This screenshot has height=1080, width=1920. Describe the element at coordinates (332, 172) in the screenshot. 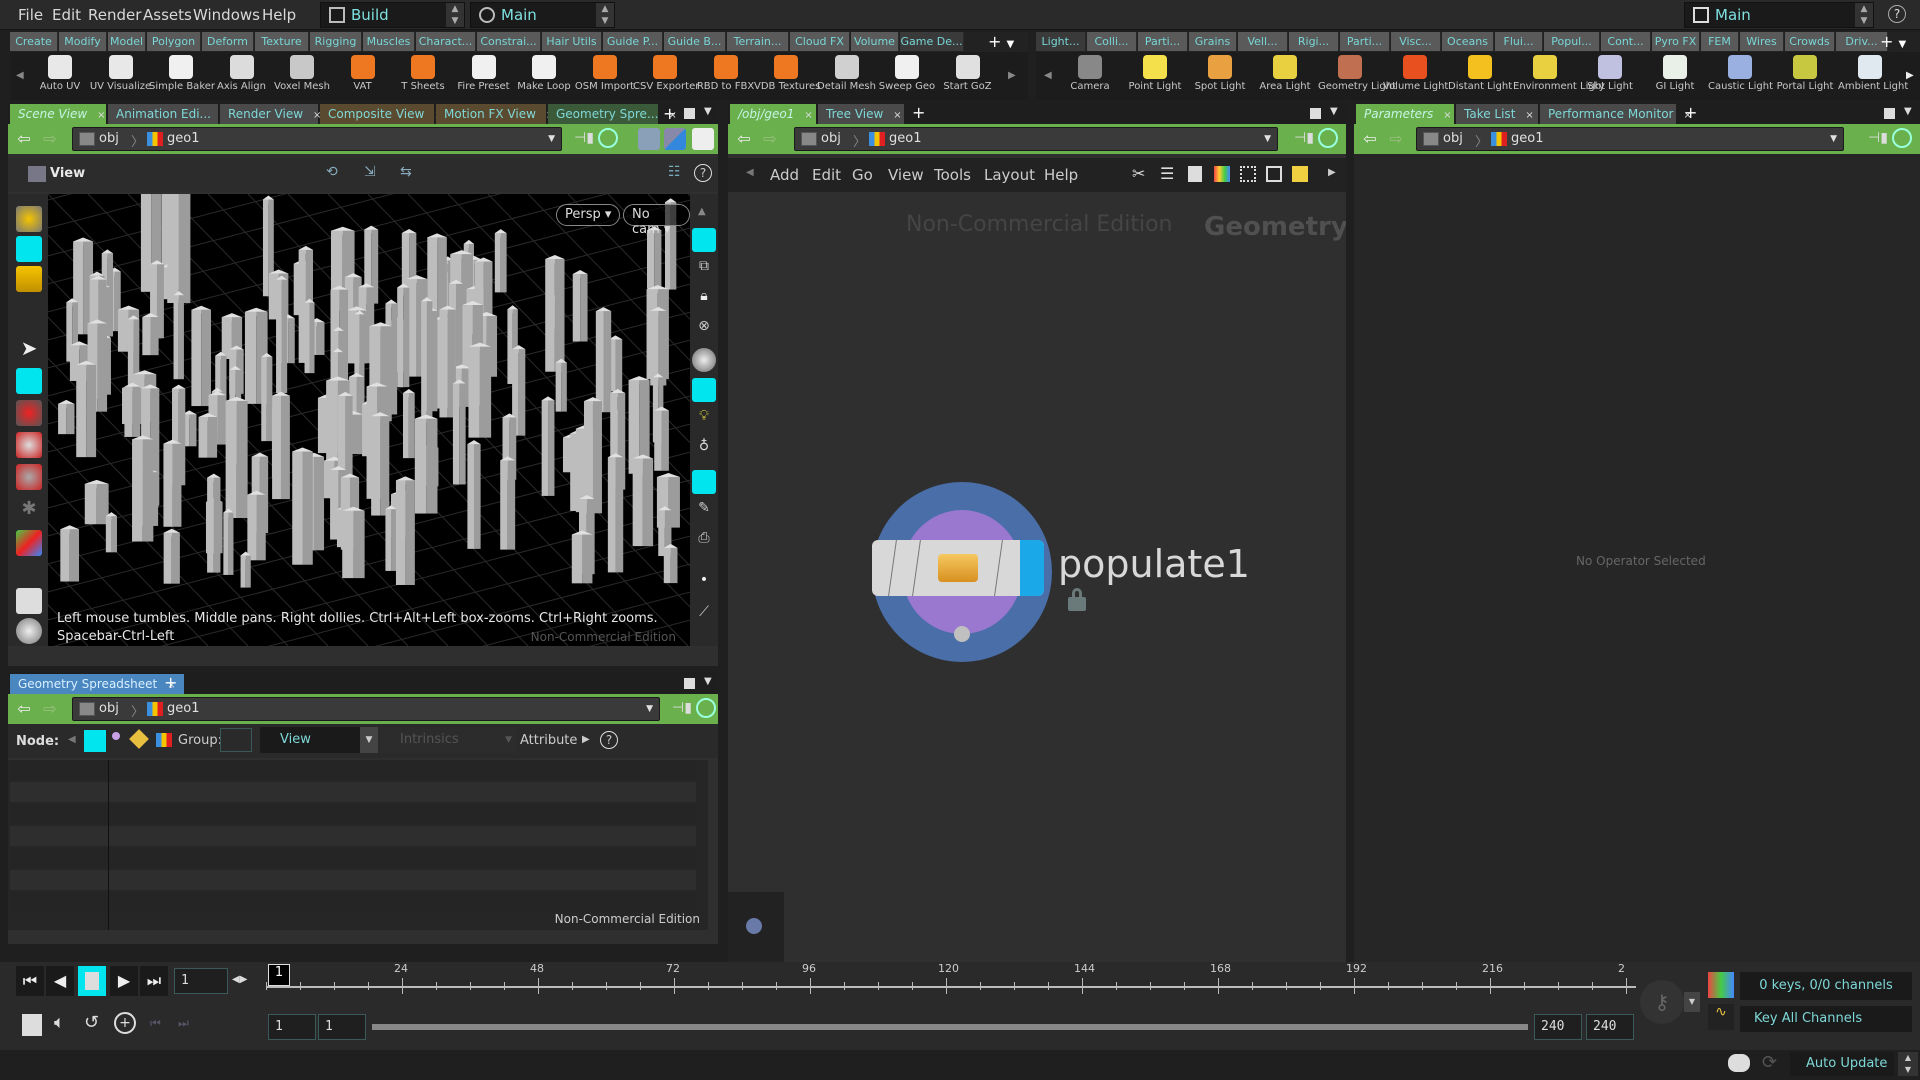

I see `tumble-tool-icon: ⟲` at that location.